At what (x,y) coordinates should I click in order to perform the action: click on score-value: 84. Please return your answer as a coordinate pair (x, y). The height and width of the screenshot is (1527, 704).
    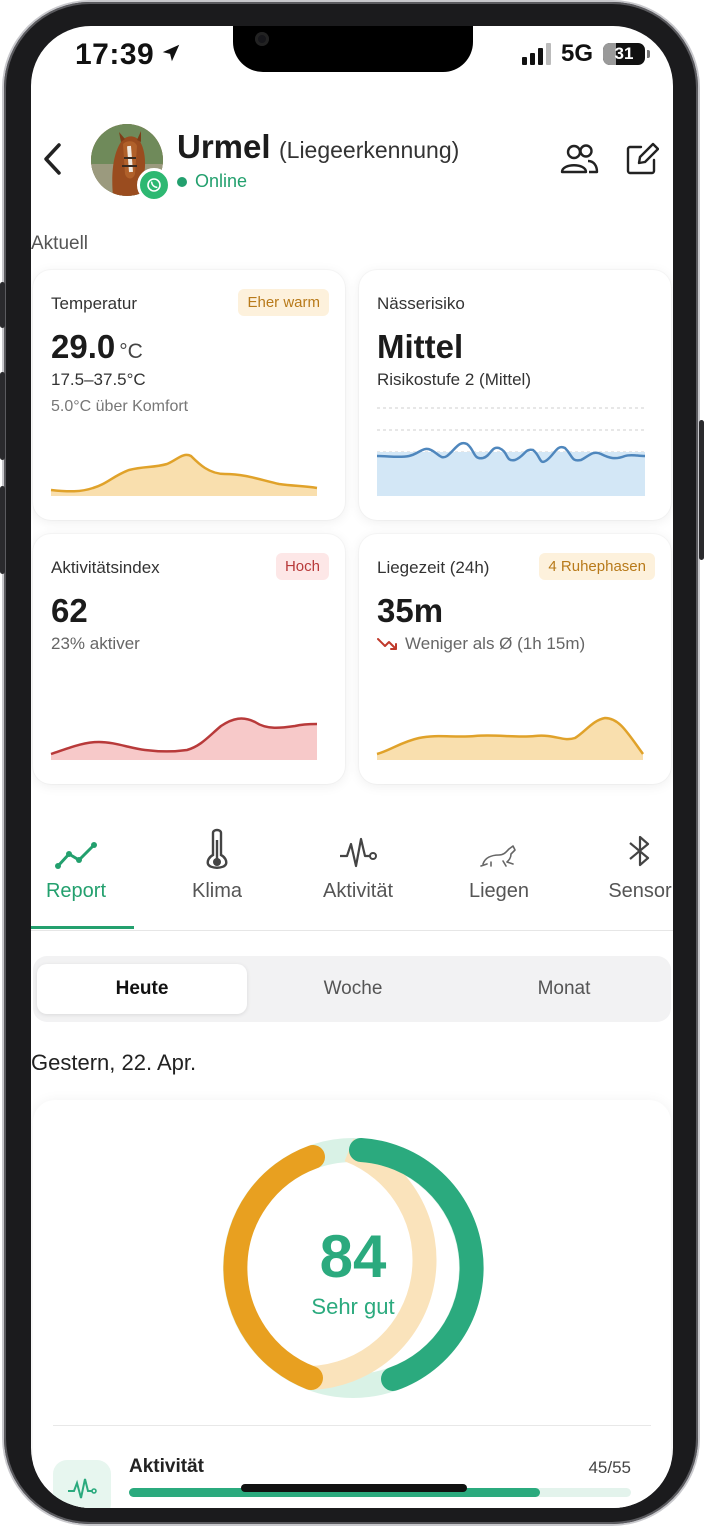
    Looking at the image, I should click on (353, 1256).